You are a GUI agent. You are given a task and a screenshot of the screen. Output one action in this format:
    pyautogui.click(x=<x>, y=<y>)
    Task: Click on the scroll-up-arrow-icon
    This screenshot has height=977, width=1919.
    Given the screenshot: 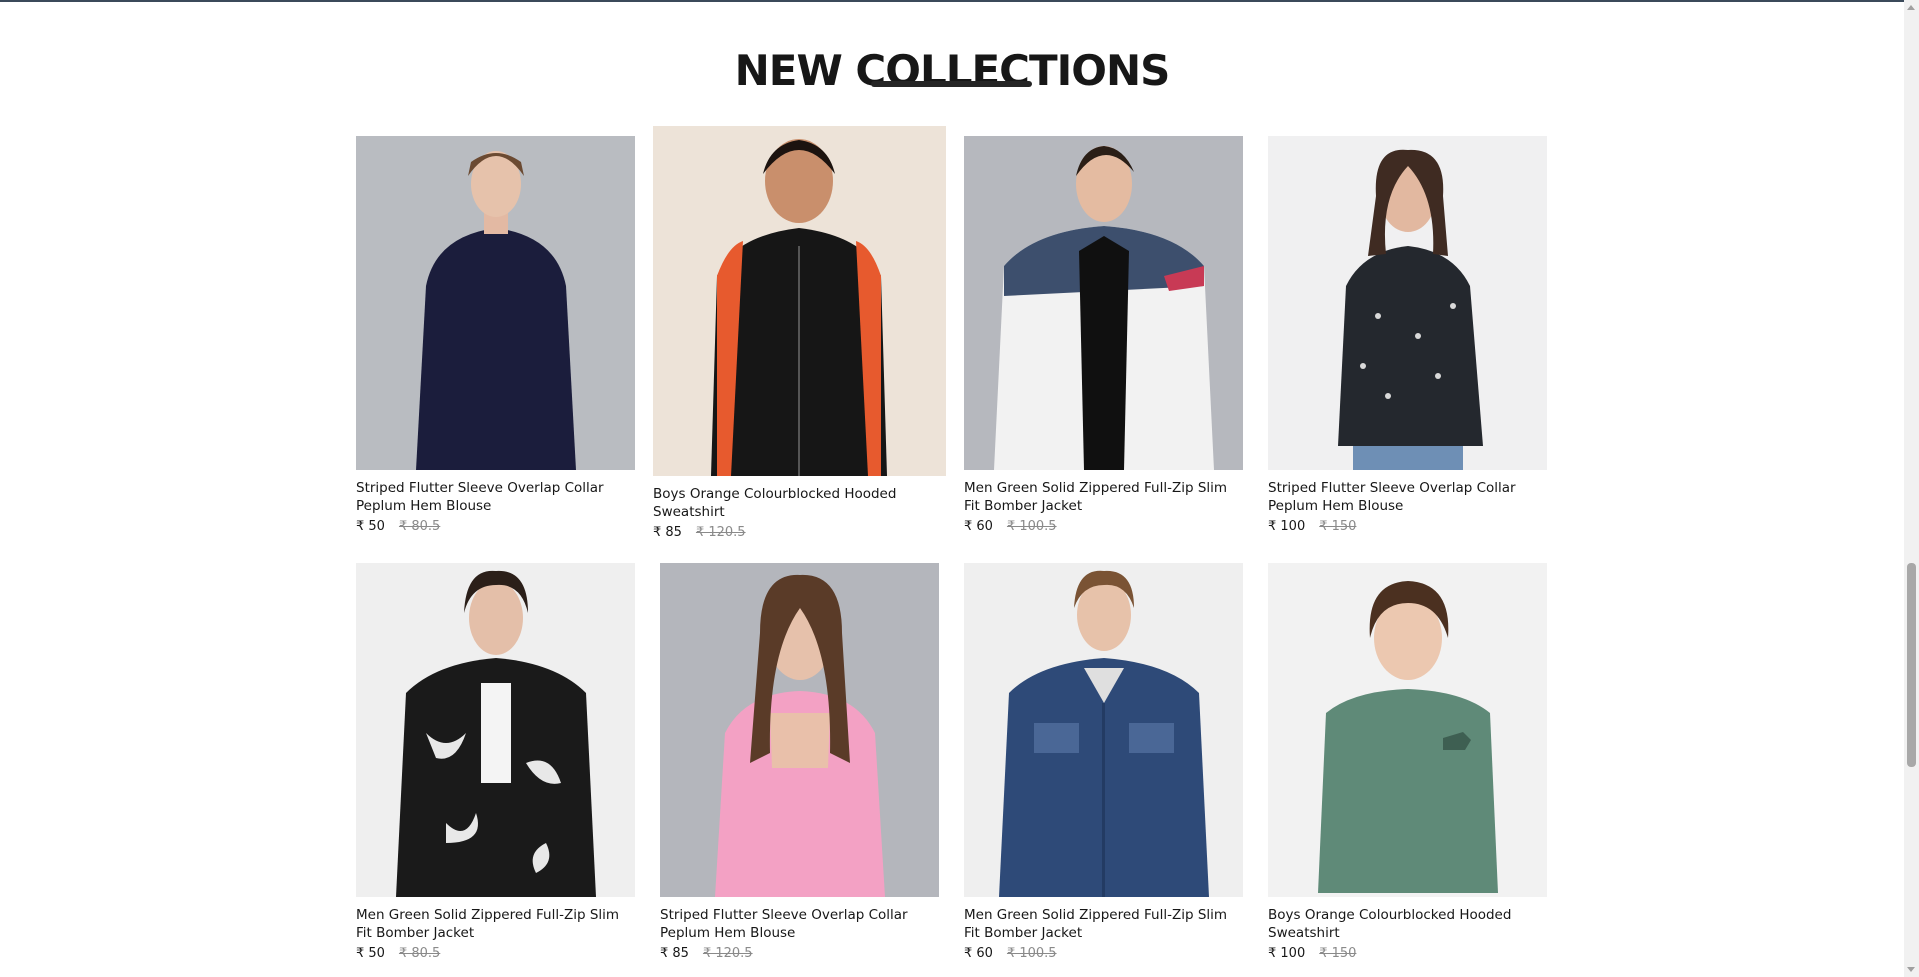 What is the action you would take?
    pyautogui.click(x=1911, y=7)
    